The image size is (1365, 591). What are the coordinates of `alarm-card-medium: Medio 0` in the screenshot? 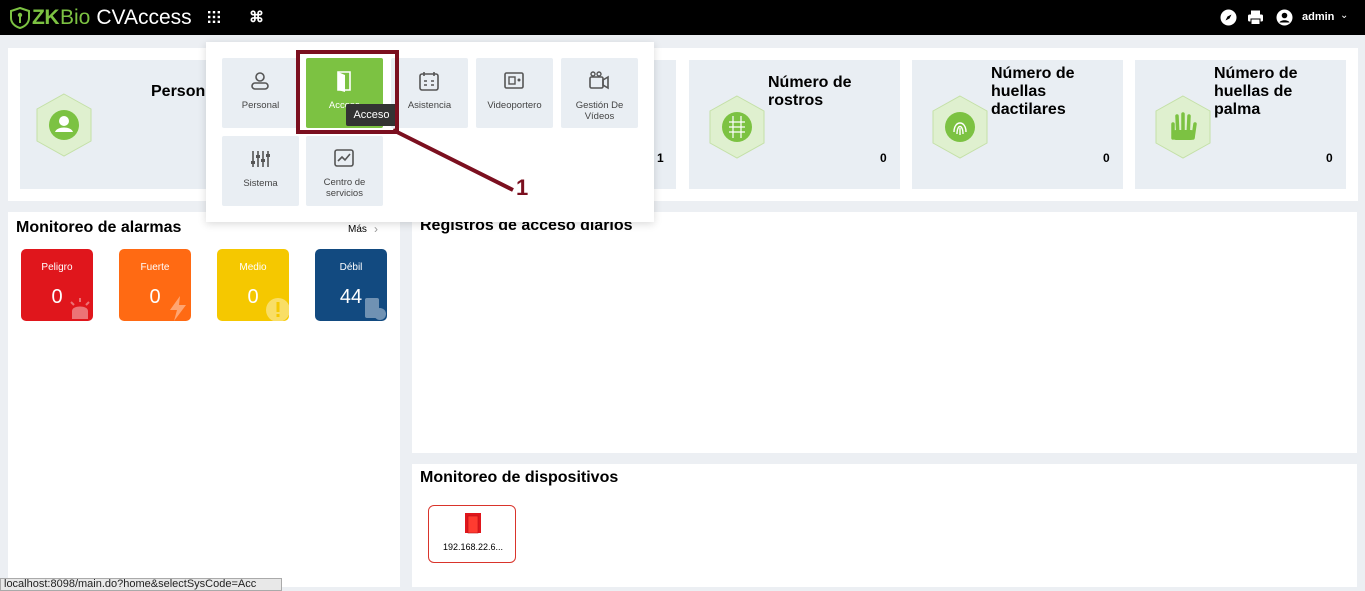 It's located at (253, 285).